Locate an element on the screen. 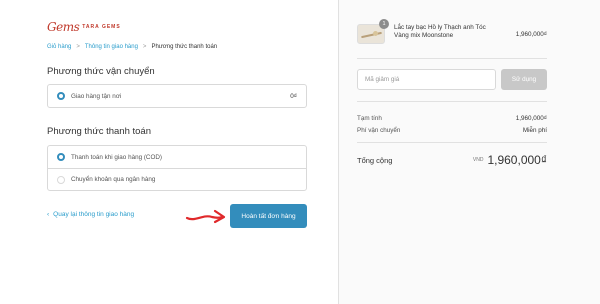 This screenshot has width=600, height=304. shipping-option-home-delivery: Giao hàng tận nơi 0₫ is located at coordinates (177, 96).